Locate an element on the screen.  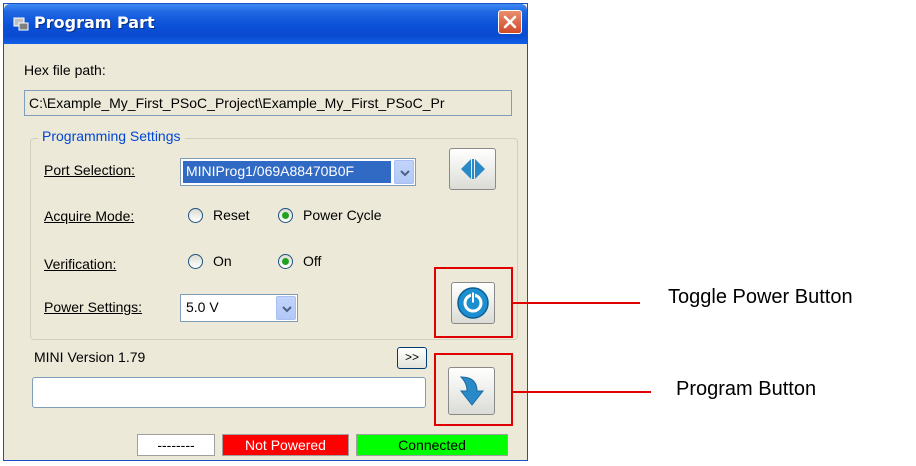
toggle-power-button is located at coordinates (473, 303).